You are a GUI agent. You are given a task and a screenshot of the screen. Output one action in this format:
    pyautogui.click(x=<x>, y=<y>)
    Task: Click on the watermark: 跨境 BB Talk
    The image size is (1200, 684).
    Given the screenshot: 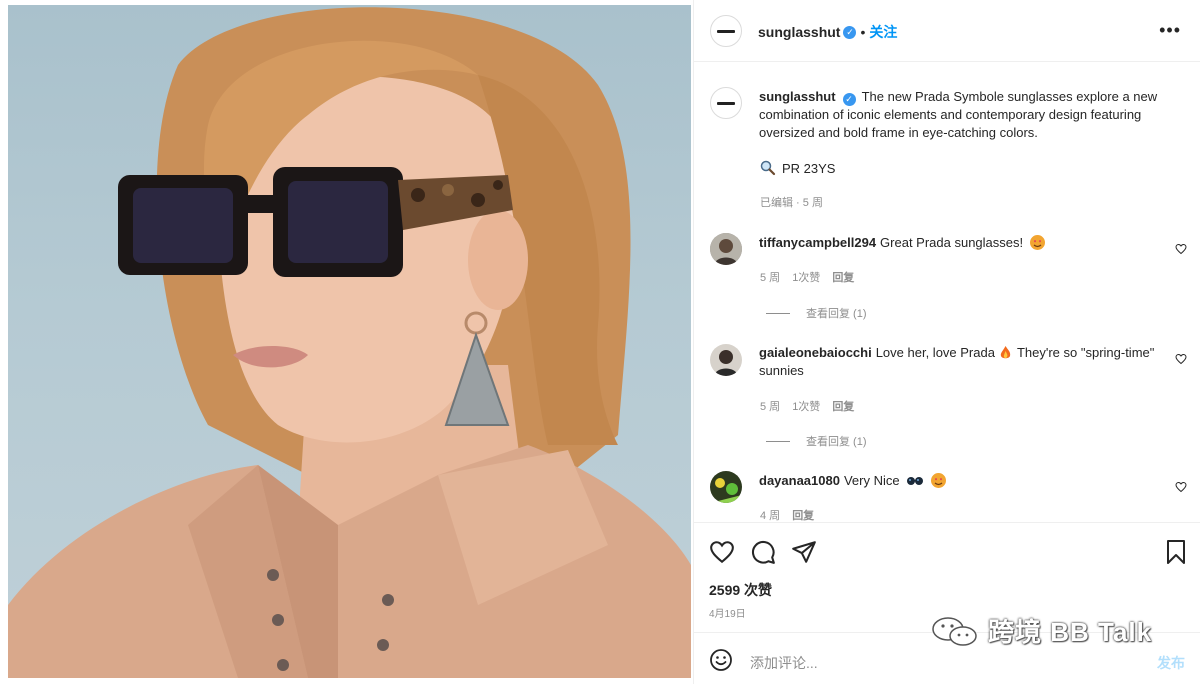 What is the action you would take?
    pyautogui.click(x=1041, y=630)
    